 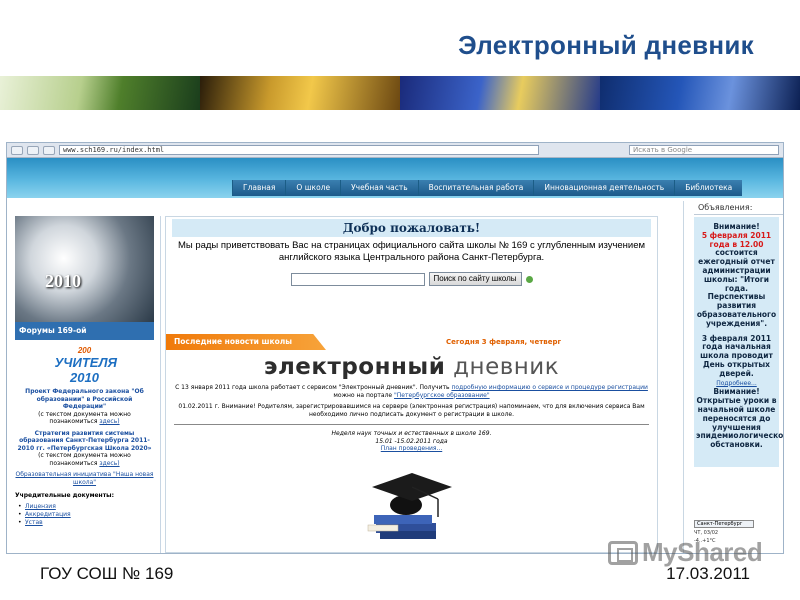 I want to click on banner-image-disk, so click(x=300, y=93).